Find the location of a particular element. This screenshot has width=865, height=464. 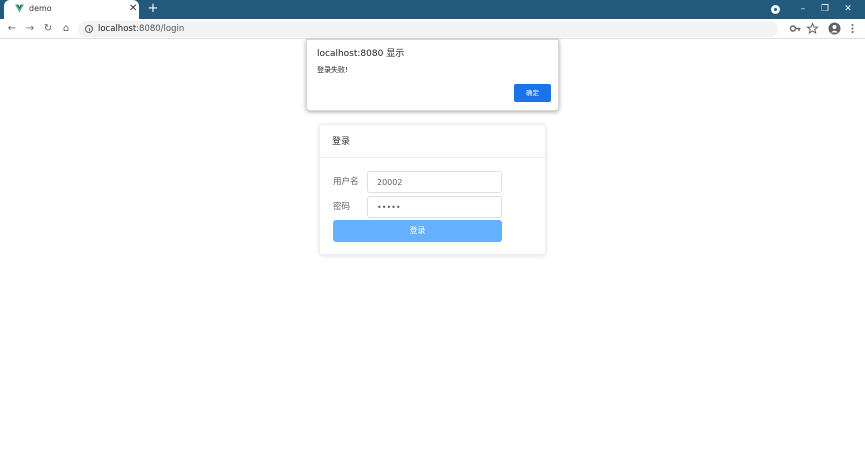

alert-title: localhost:8080 显示 is located at coordinates (361, 54).